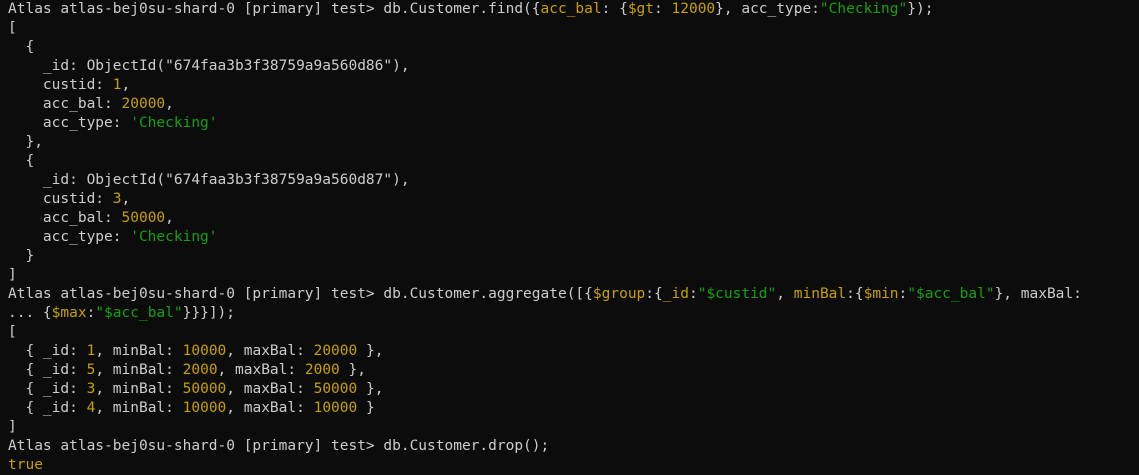 The width and height of the screenshot is (1139, 475). What do you see at coordinates (91, 408) in the screenshot?
I see `terminal-text-segment: 4` at bounding box center [91, 408].